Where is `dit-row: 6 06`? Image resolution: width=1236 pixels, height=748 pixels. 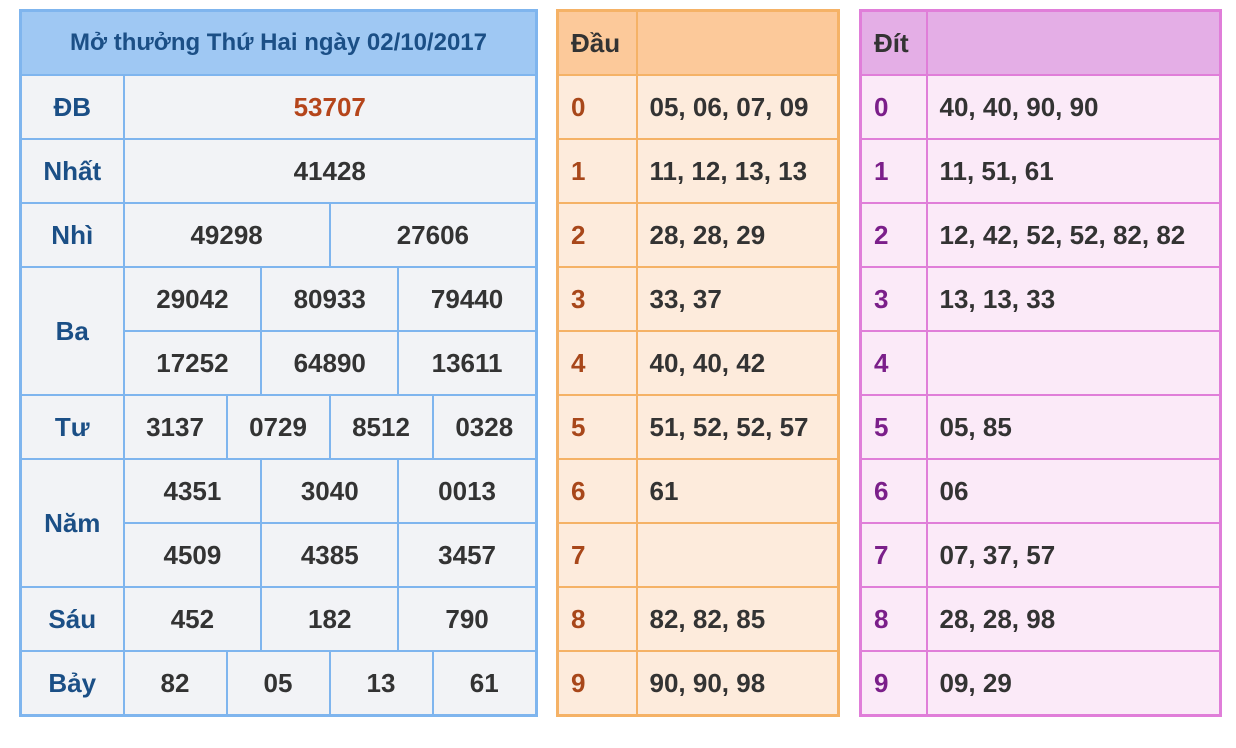
dit-row: 6 06 is located at coordinates (1040, 491).